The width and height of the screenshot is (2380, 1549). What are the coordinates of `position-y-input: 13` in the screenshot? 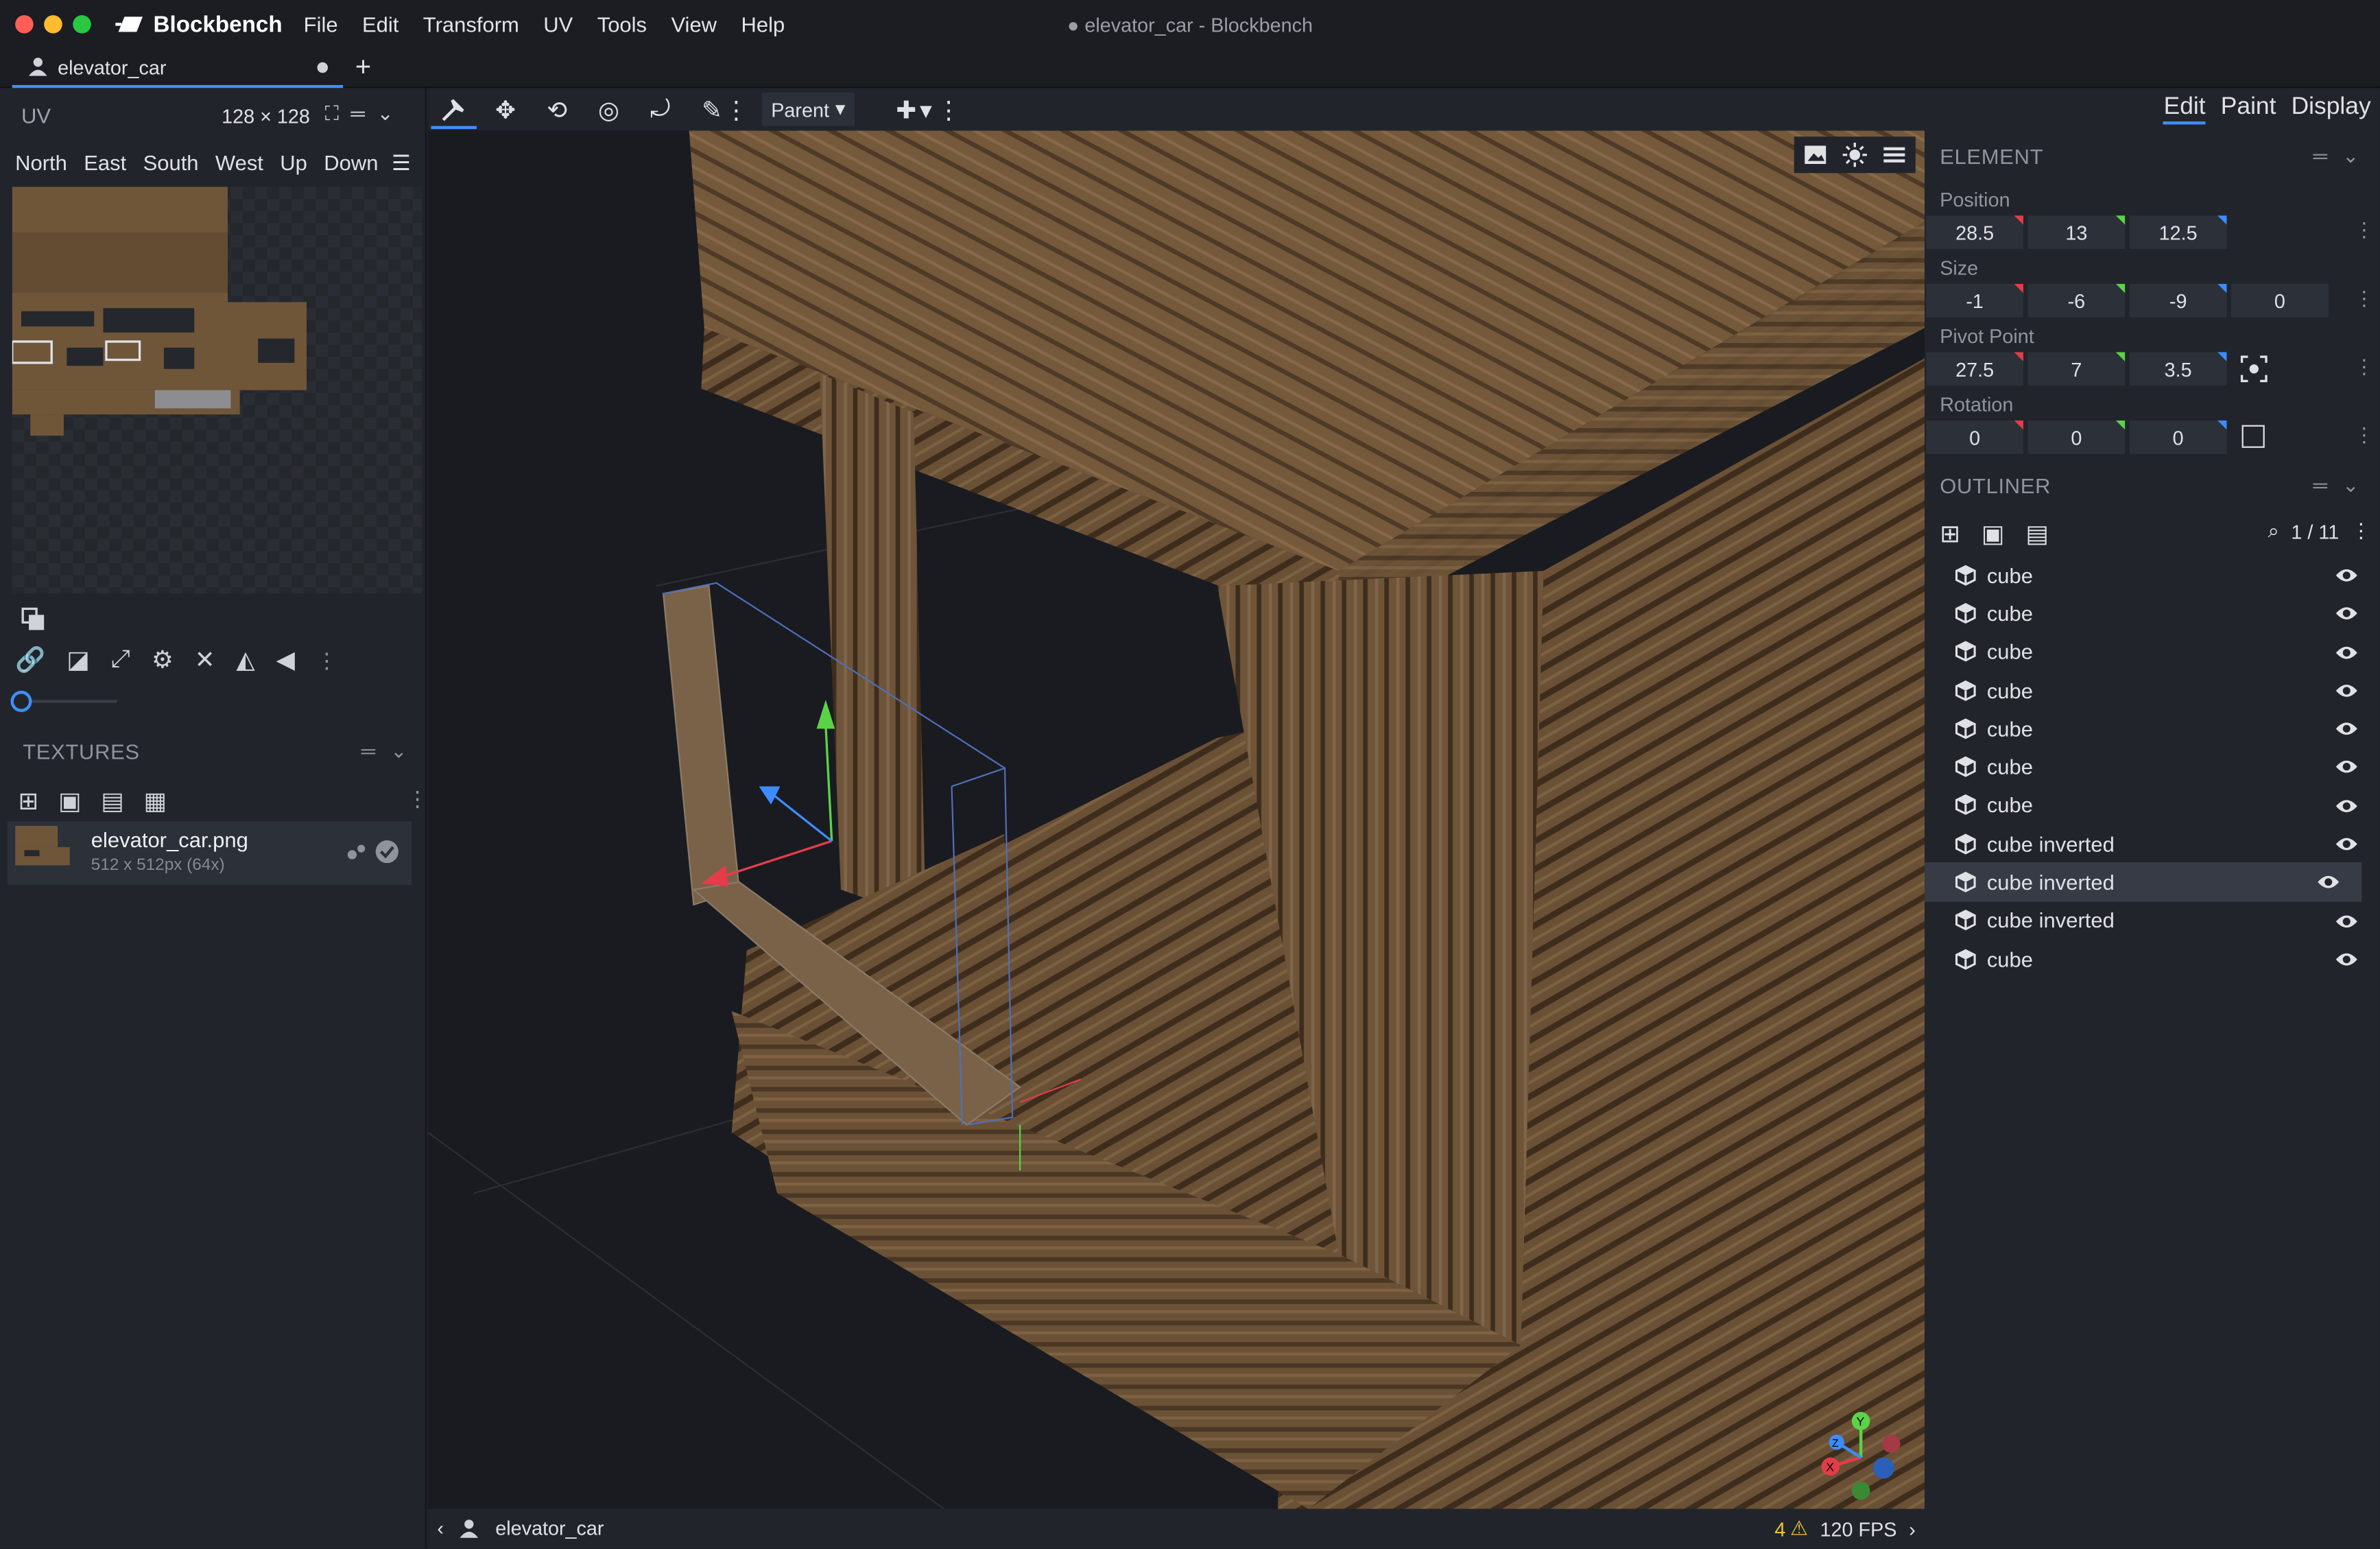 It's located at (2076, 232).